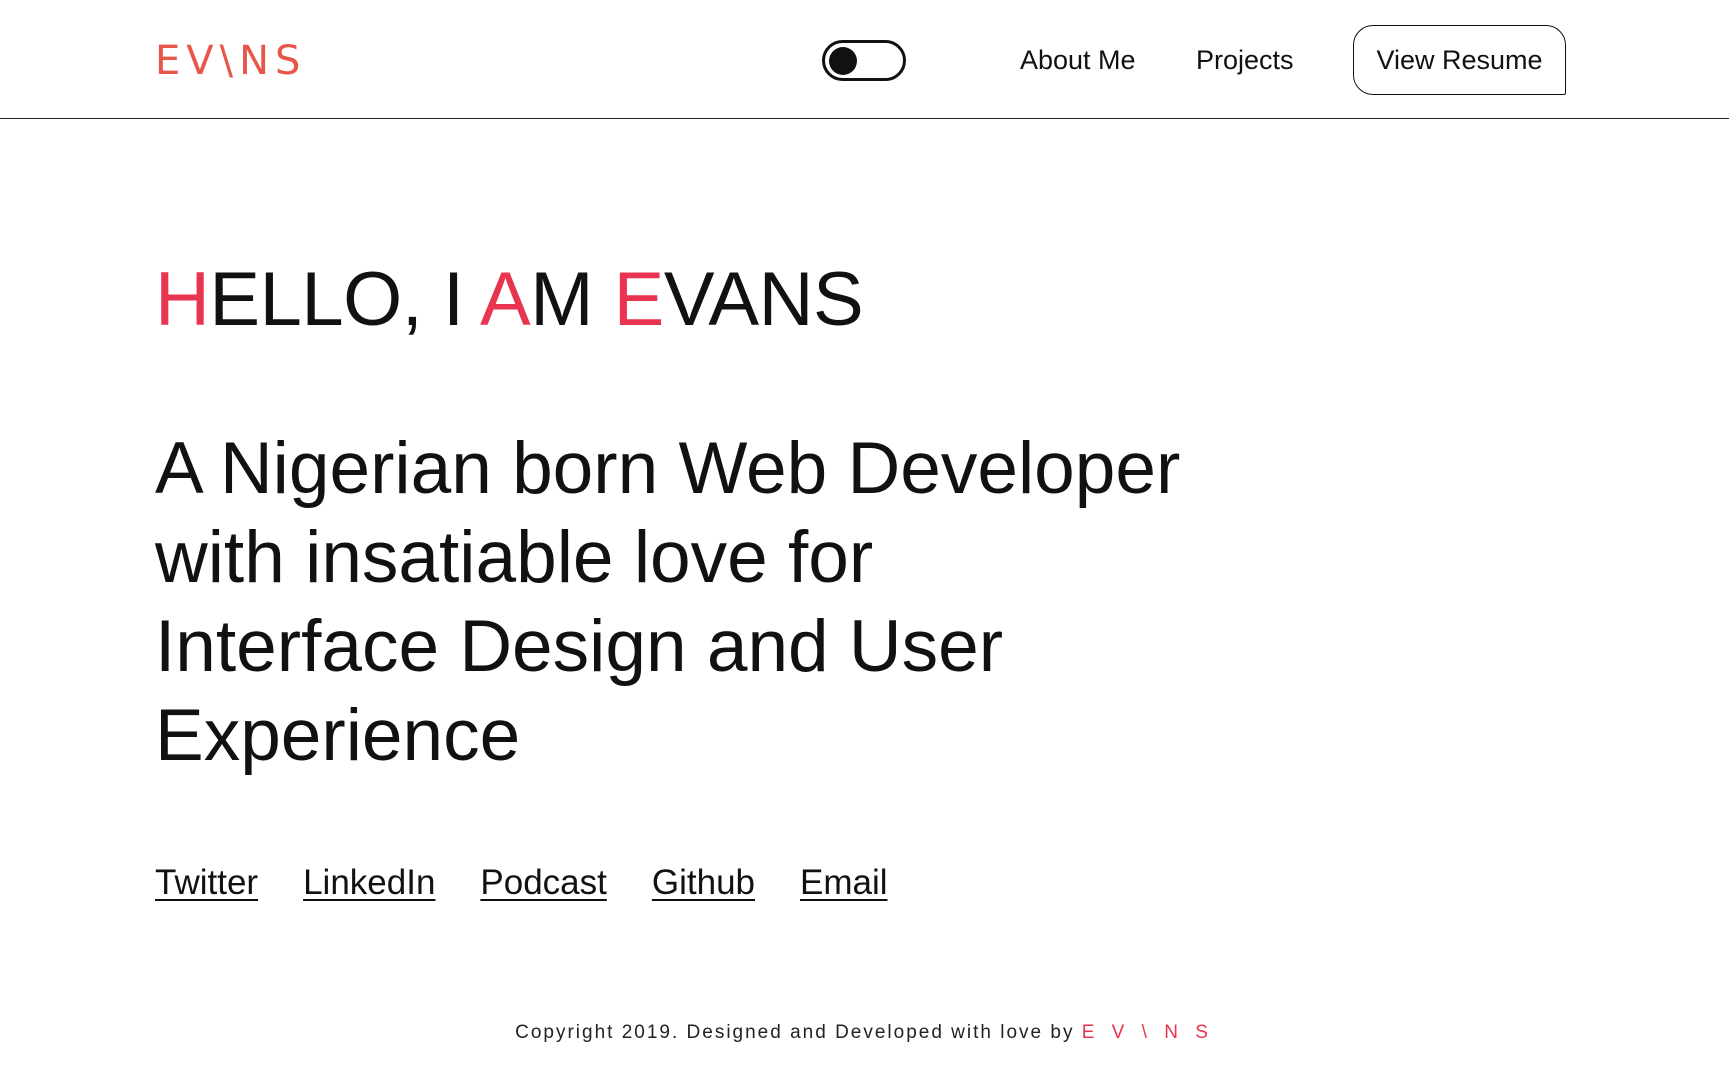 Image resolution: width=1729 pixels, height=1081 pixels. I want to click on view-resume-button: View Resume, so click(1459, 60).